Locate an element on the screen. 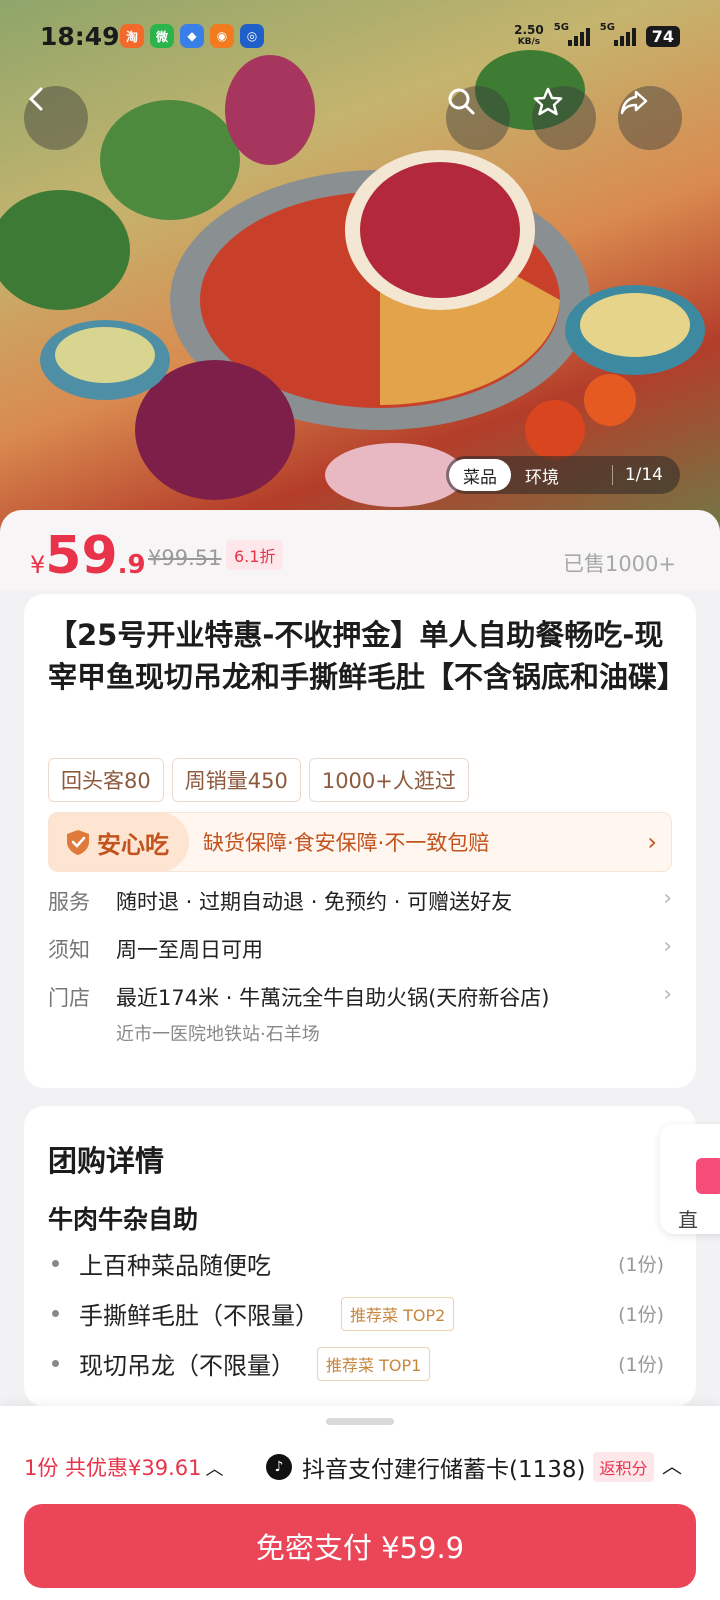 The image size is (720, 1600). recommend-badge: 推荐菜 TOP2 is located at coordinates (398, 1313).